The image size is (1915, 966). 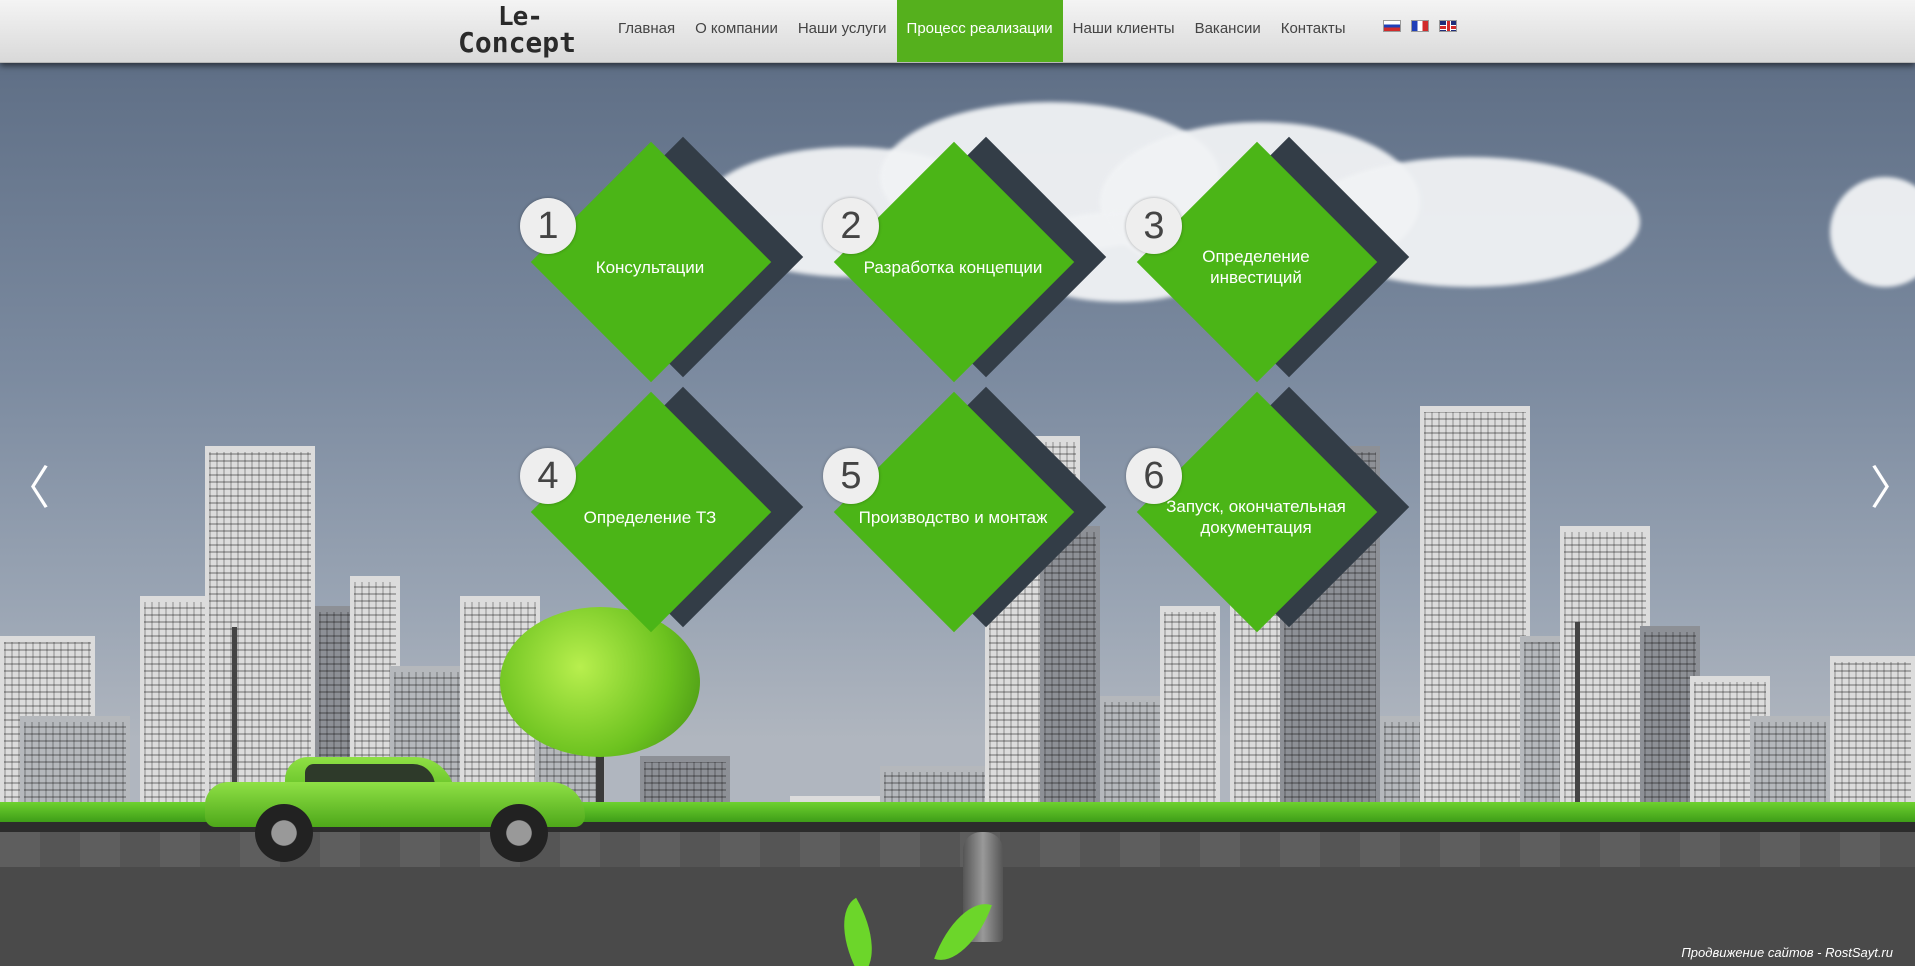 What do you see at coordinates (650, 267) in the screenshot?
I see `step-label: Консультации` at bounding box center [650, 267].